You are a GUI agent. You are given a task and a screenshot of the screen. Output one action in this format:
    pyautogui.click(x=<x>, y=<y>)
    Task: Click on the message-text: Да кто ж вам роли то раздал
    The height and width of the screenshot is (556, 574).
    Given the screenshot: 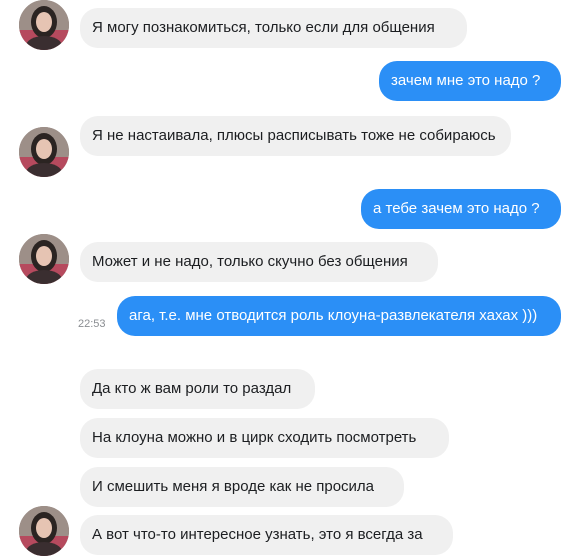 What is the action you would take?
    pyautogui.click(x=192, y=388)
    